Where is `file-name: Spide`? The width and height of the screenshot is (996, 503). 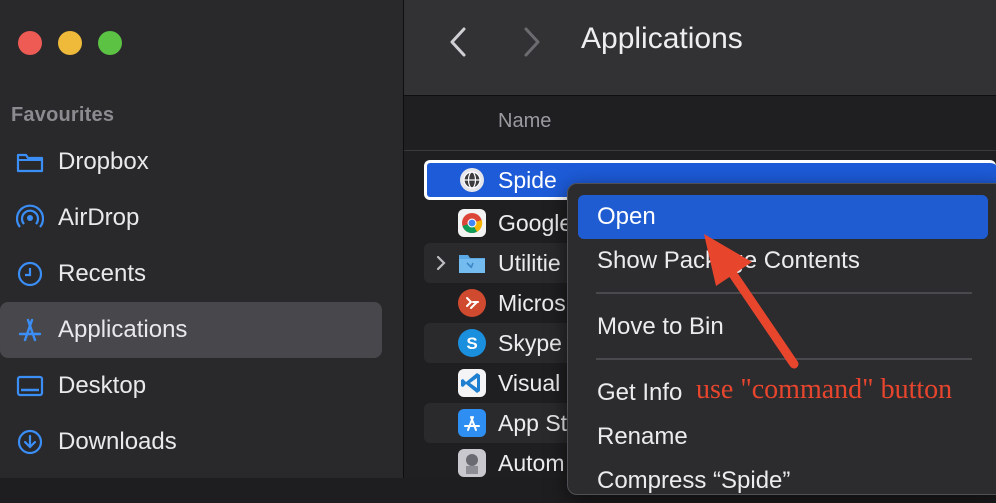 file-name: Spide is located at coordinates (527, 179).